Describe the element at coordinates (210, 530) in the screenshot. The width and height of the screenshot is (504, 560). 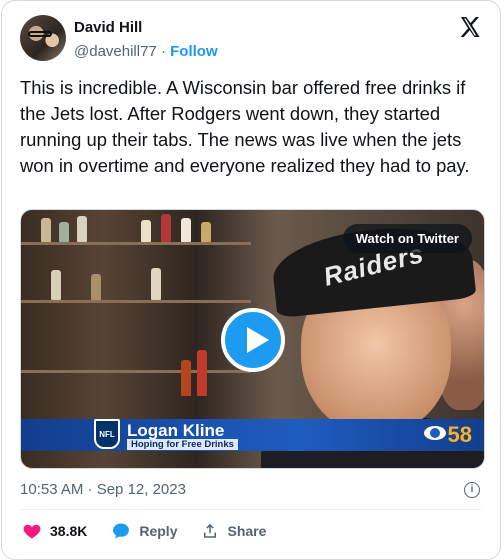
I see `share-icon` at that location.